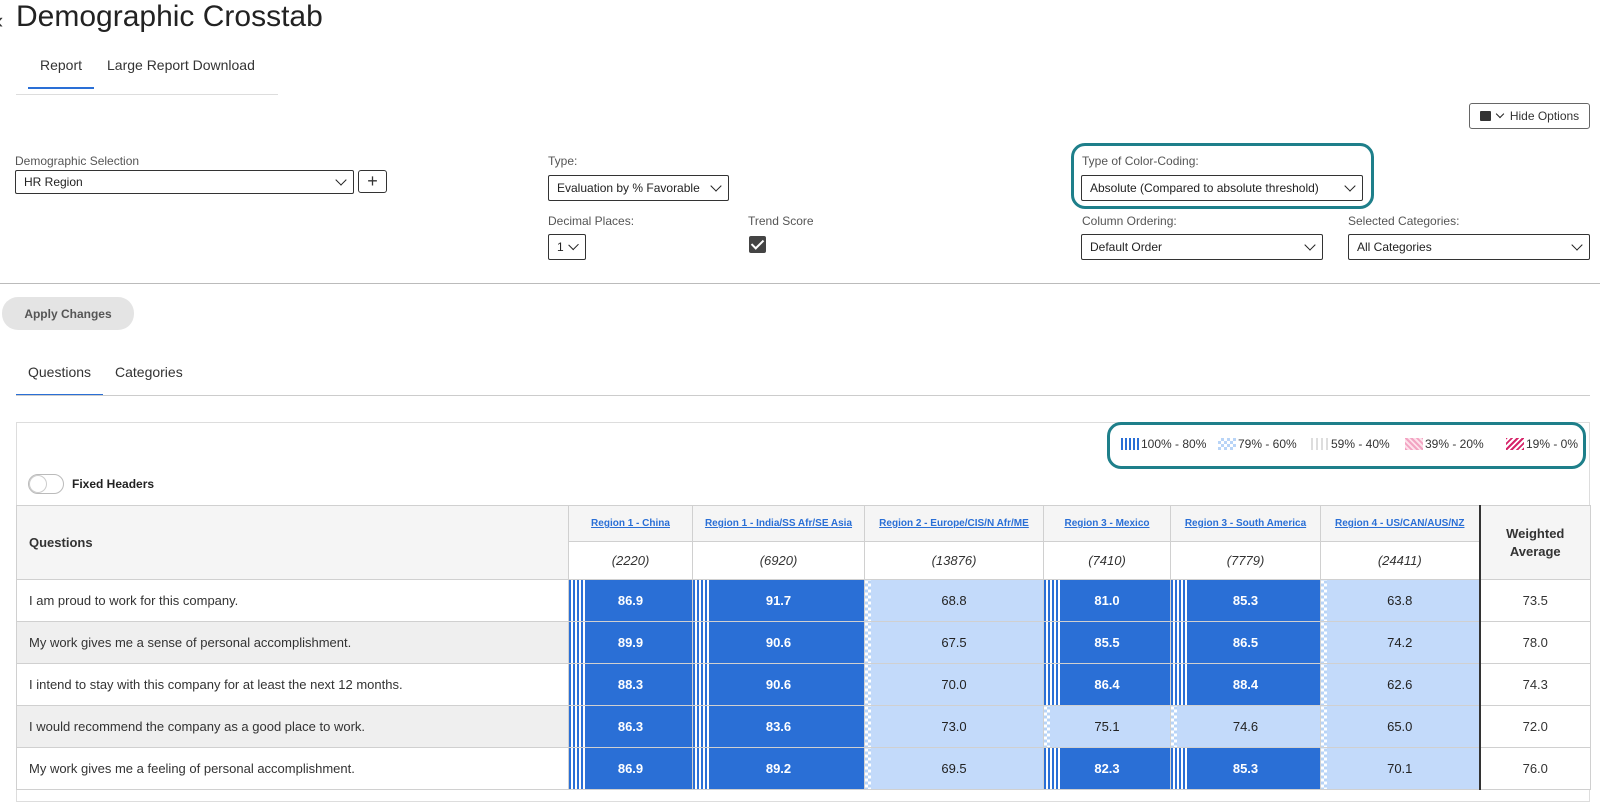 The image size is (1600, 802). I want to click on region-count: (2220), so click(630, 560).